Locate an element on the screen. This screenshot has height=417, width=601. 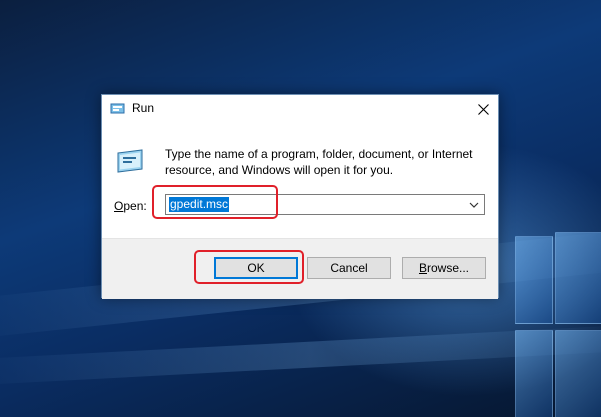
title-bar: Run is located at coordinates (300, 109).